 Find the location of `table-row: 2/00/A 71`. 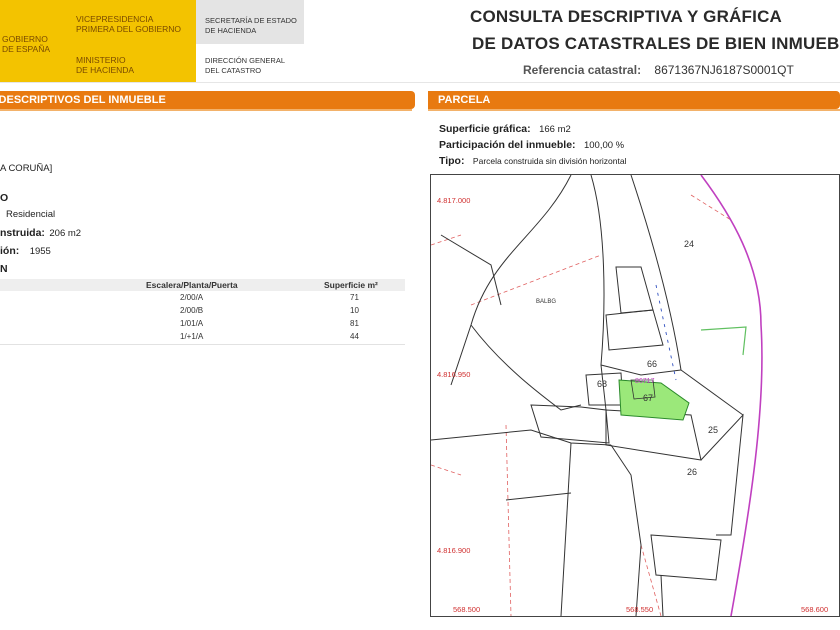

table-row: 2/00/A 71 is located at coordinates (202, 298).